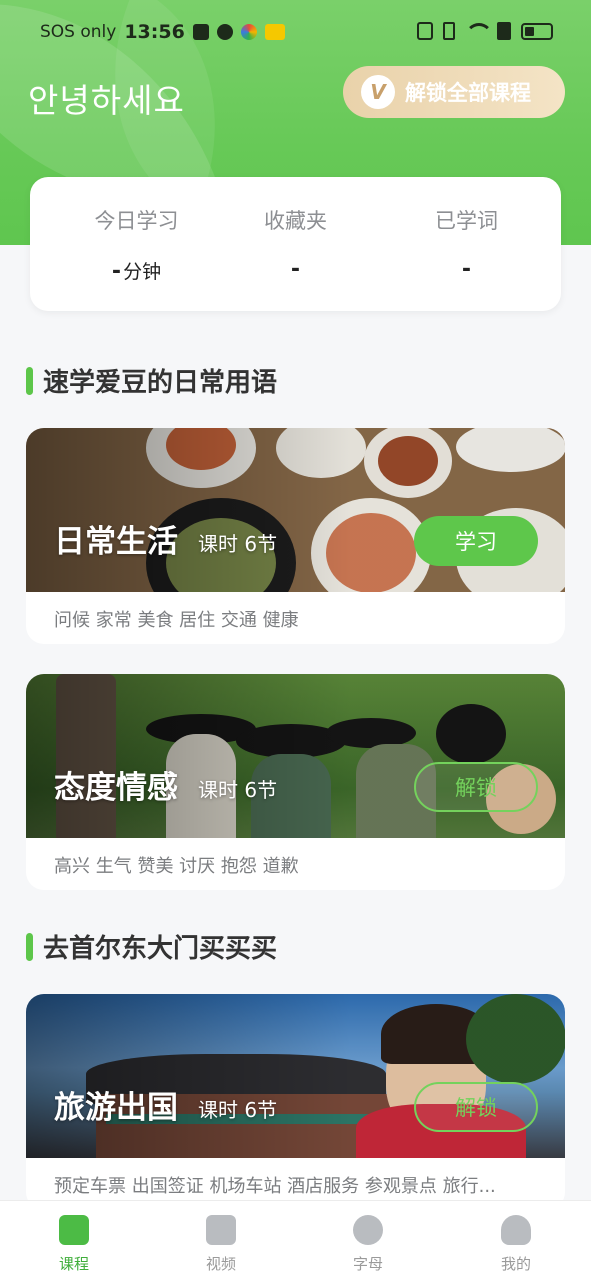 The width and height of the screenshot is (591, 1280). I want to click on unlock-all-label: 解锁全部课程, so click(468, 93).